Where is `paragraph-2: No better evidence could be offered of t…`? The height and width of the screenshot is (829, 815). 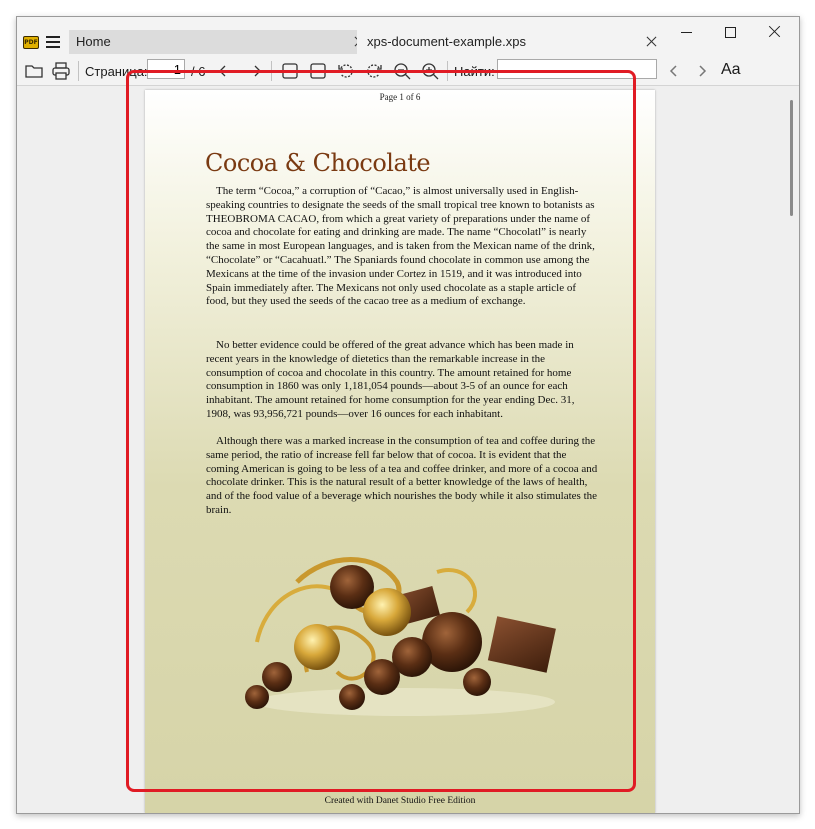
paragraph-2: No better evidence could be offered of t… is located at coordinates (390, 379).